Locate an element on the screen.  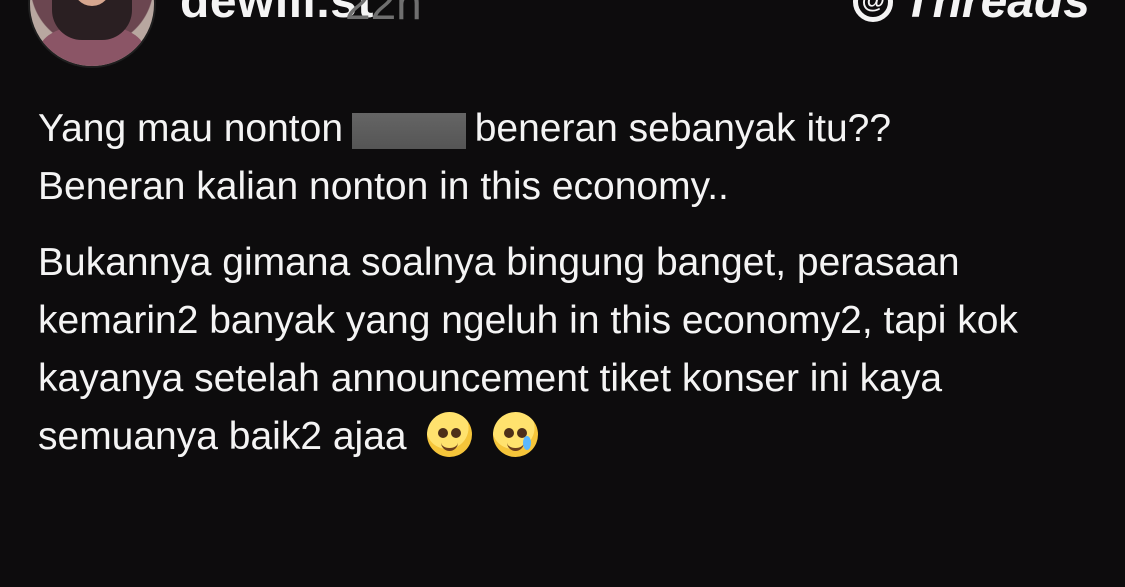
threads-logo-icon: @ is located at coordinates (873, 11).